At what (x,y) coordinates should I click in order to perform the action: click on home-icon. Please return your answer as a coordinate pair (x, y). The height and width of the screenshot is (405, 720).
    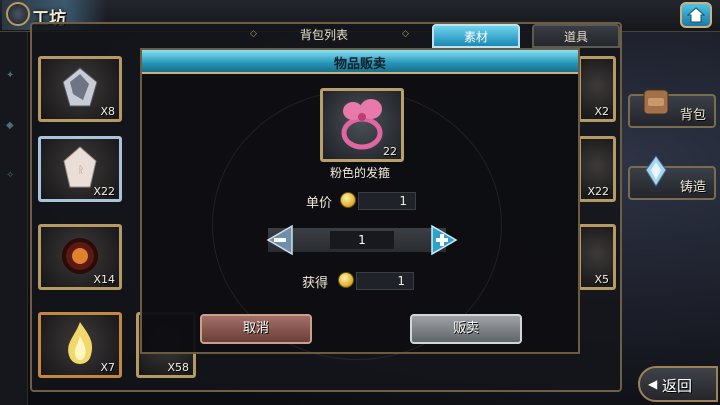
    Looking at the image, I should click on (696, 15).